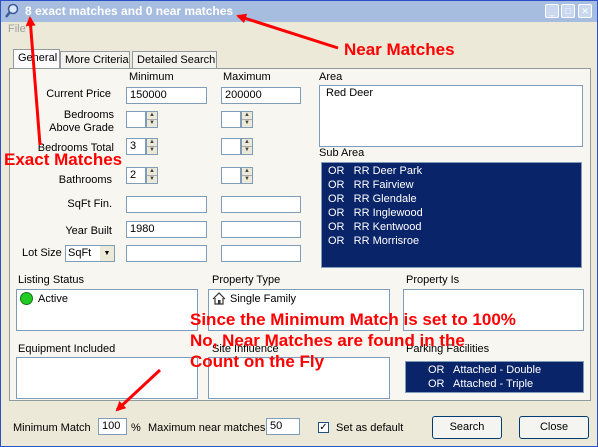 The height and width of the screenshot is (447, 598). Describe the element at coordinates (63, 159) in the screenshot. I see `exact-matches-annotation: Exact Matches` at that location.